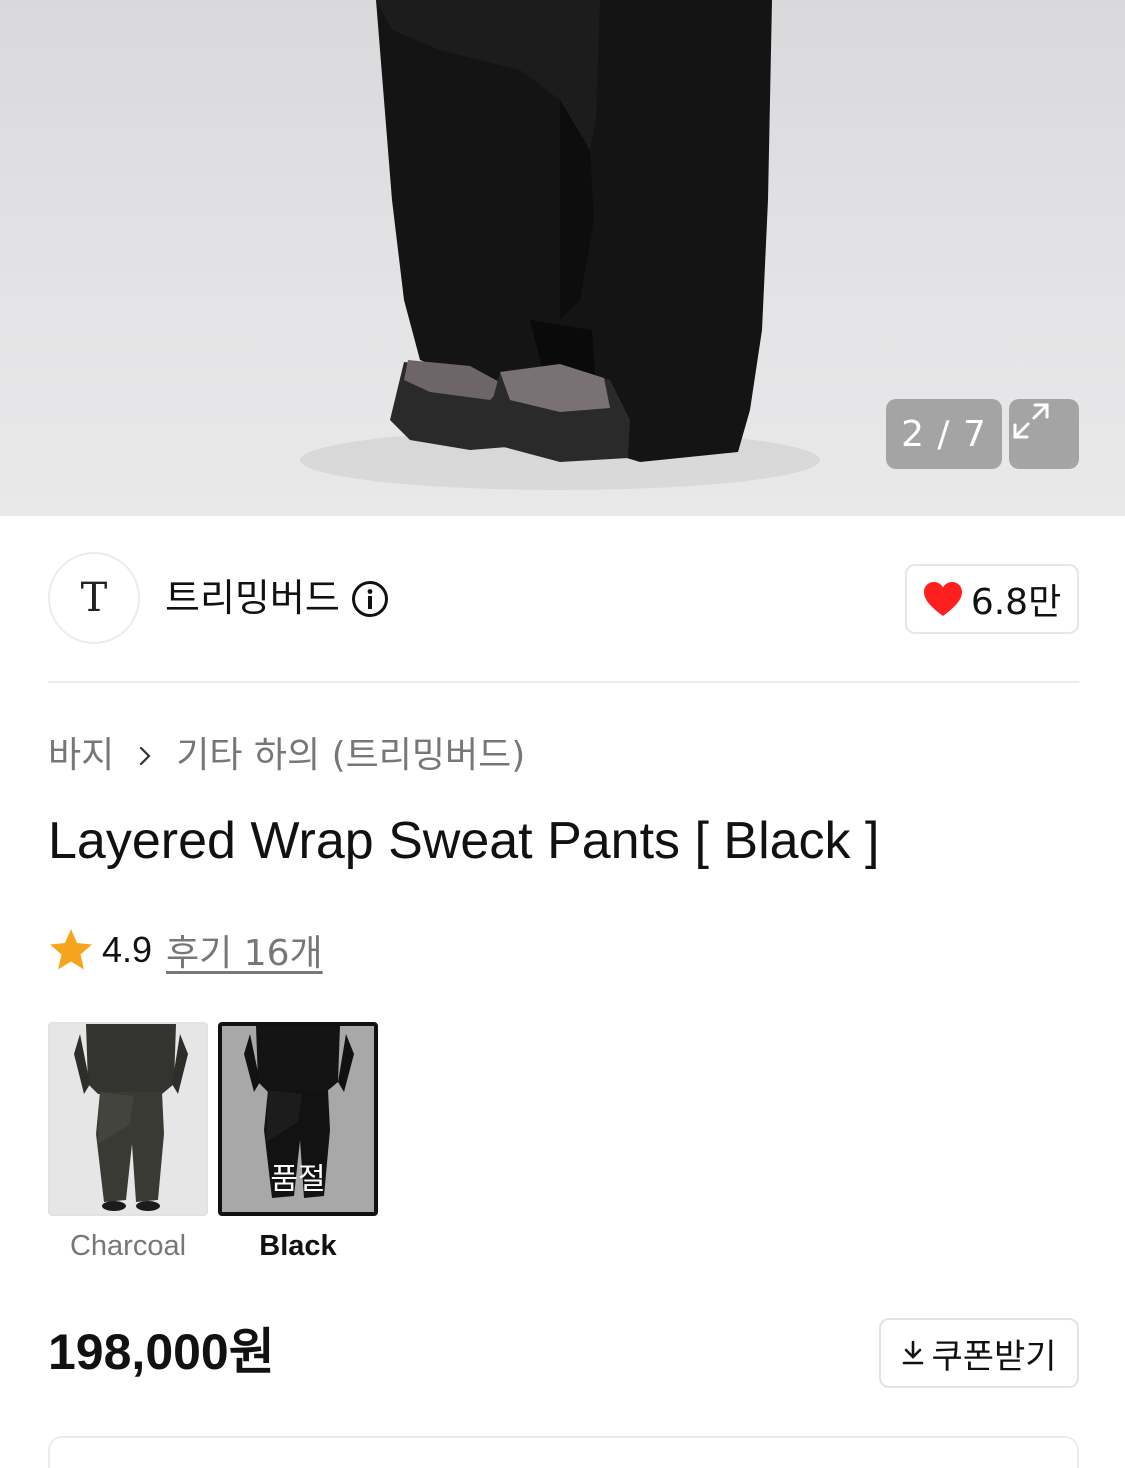 The height and width of the screenshot is (1468, 1125). What do you see at coordinates (1031, 421) in the screenshot?
I see `expand-icon` at bounding box center [1031, 421].